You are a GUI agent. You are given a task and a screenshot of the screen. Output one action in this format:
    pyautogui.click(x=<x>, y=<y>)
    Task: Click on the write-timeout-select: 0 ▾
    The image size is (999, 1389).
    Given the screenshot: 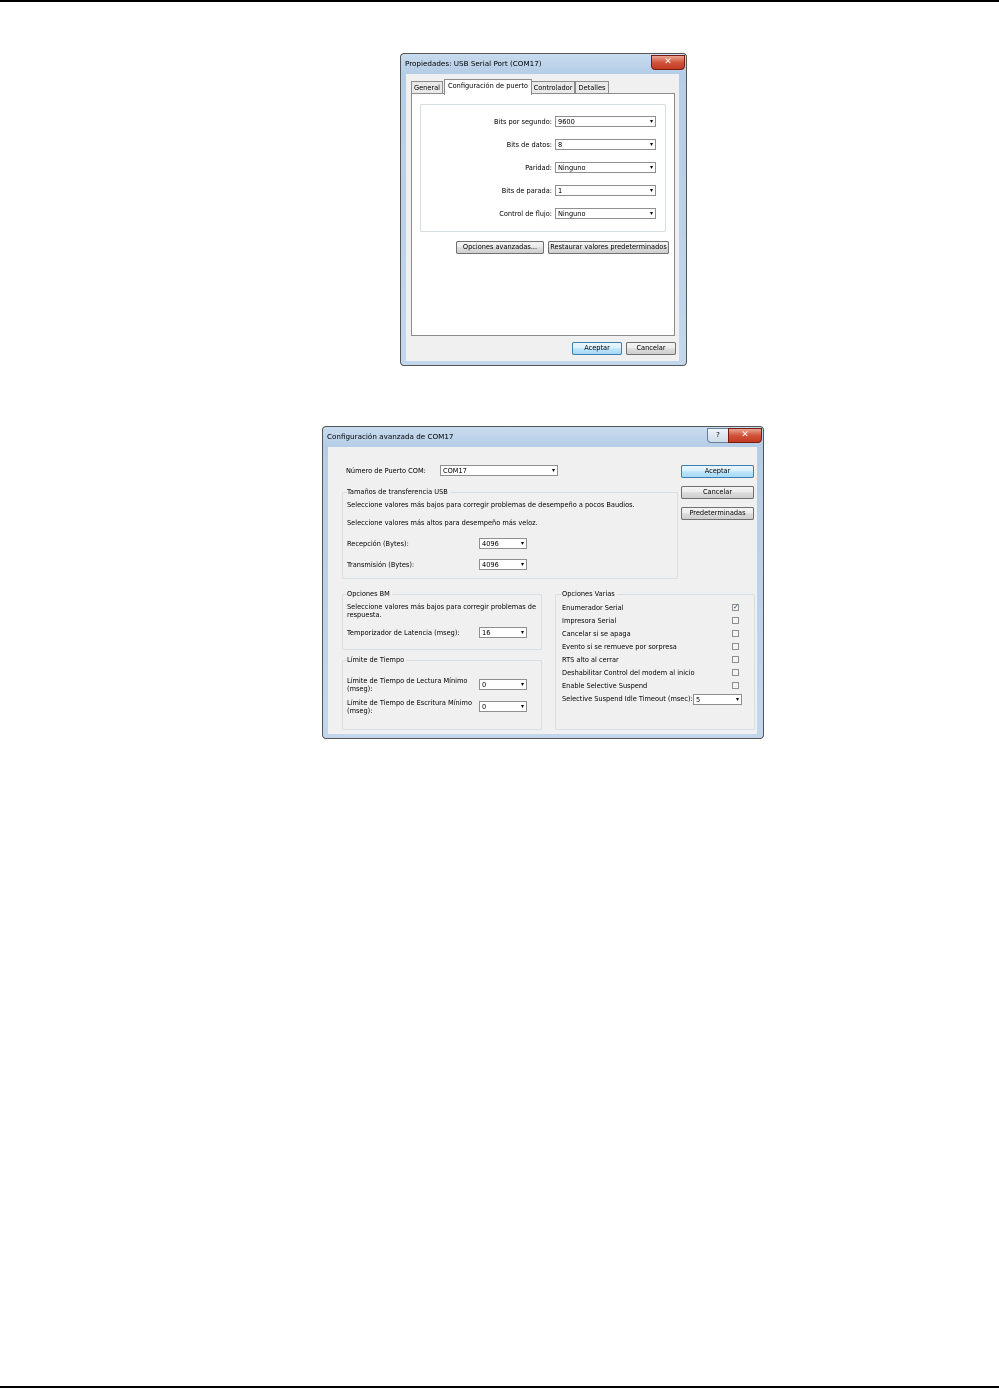 What is the action you would take?
    pyautogui.click(x=503, y=706)
    